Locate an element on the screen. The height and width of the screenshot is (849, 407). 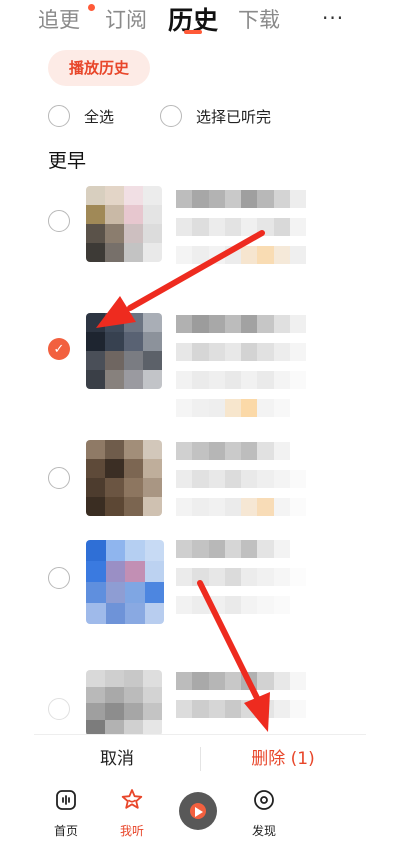
cancel-button: 取消 is located at coordinates (117, 759).